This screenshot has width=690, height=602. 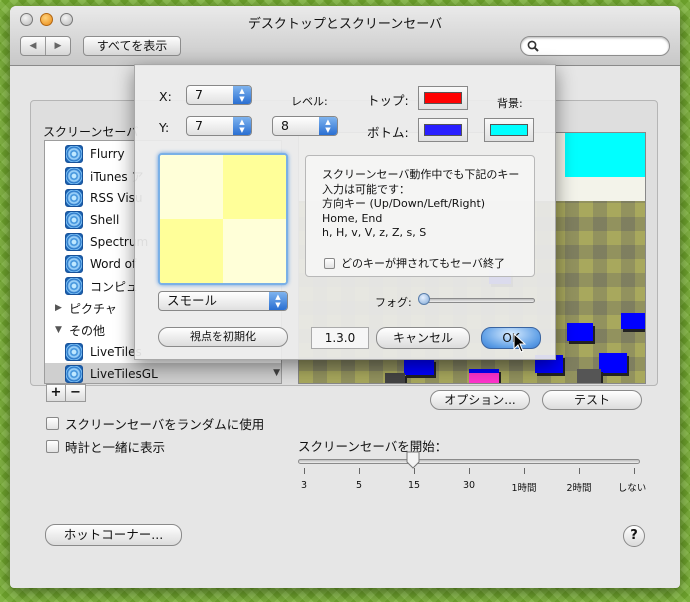 I want to click on x-value: 7, so click(x=199, y=94).